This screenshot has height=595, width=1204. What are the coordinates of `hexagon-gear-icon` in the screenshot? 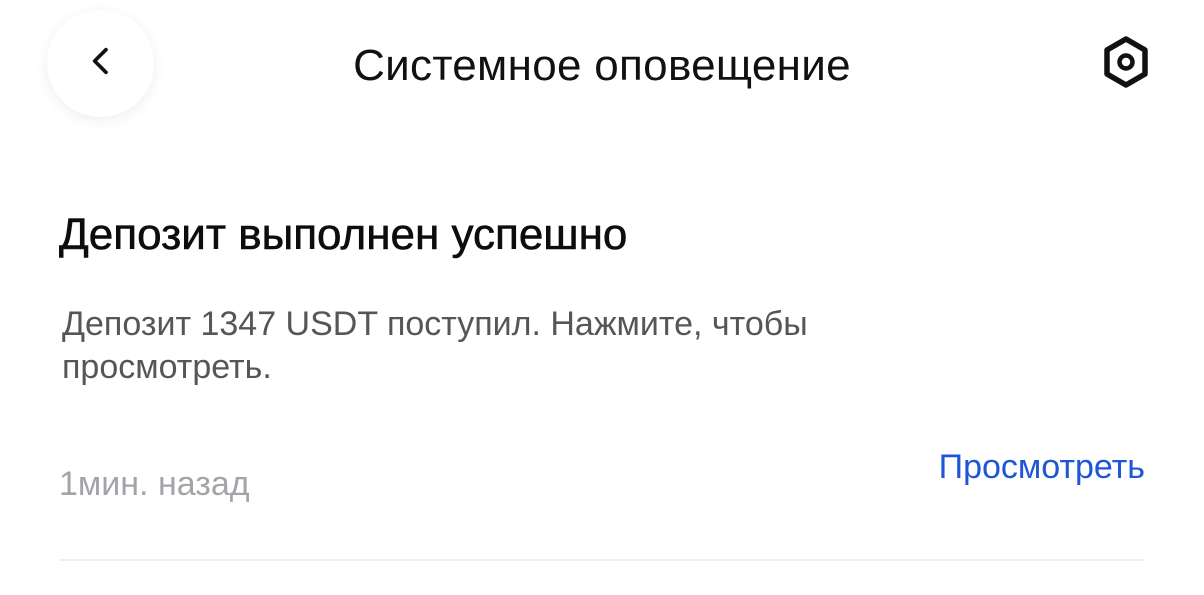 It's located at (1126, 64).